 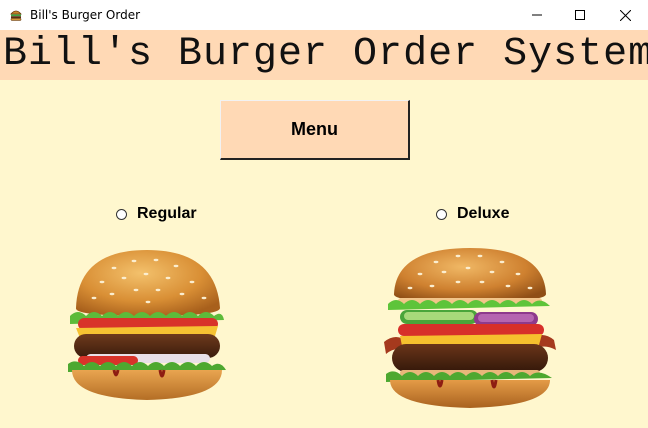 I want to click on radio-regular: Regular, so click(x=156, y=214).